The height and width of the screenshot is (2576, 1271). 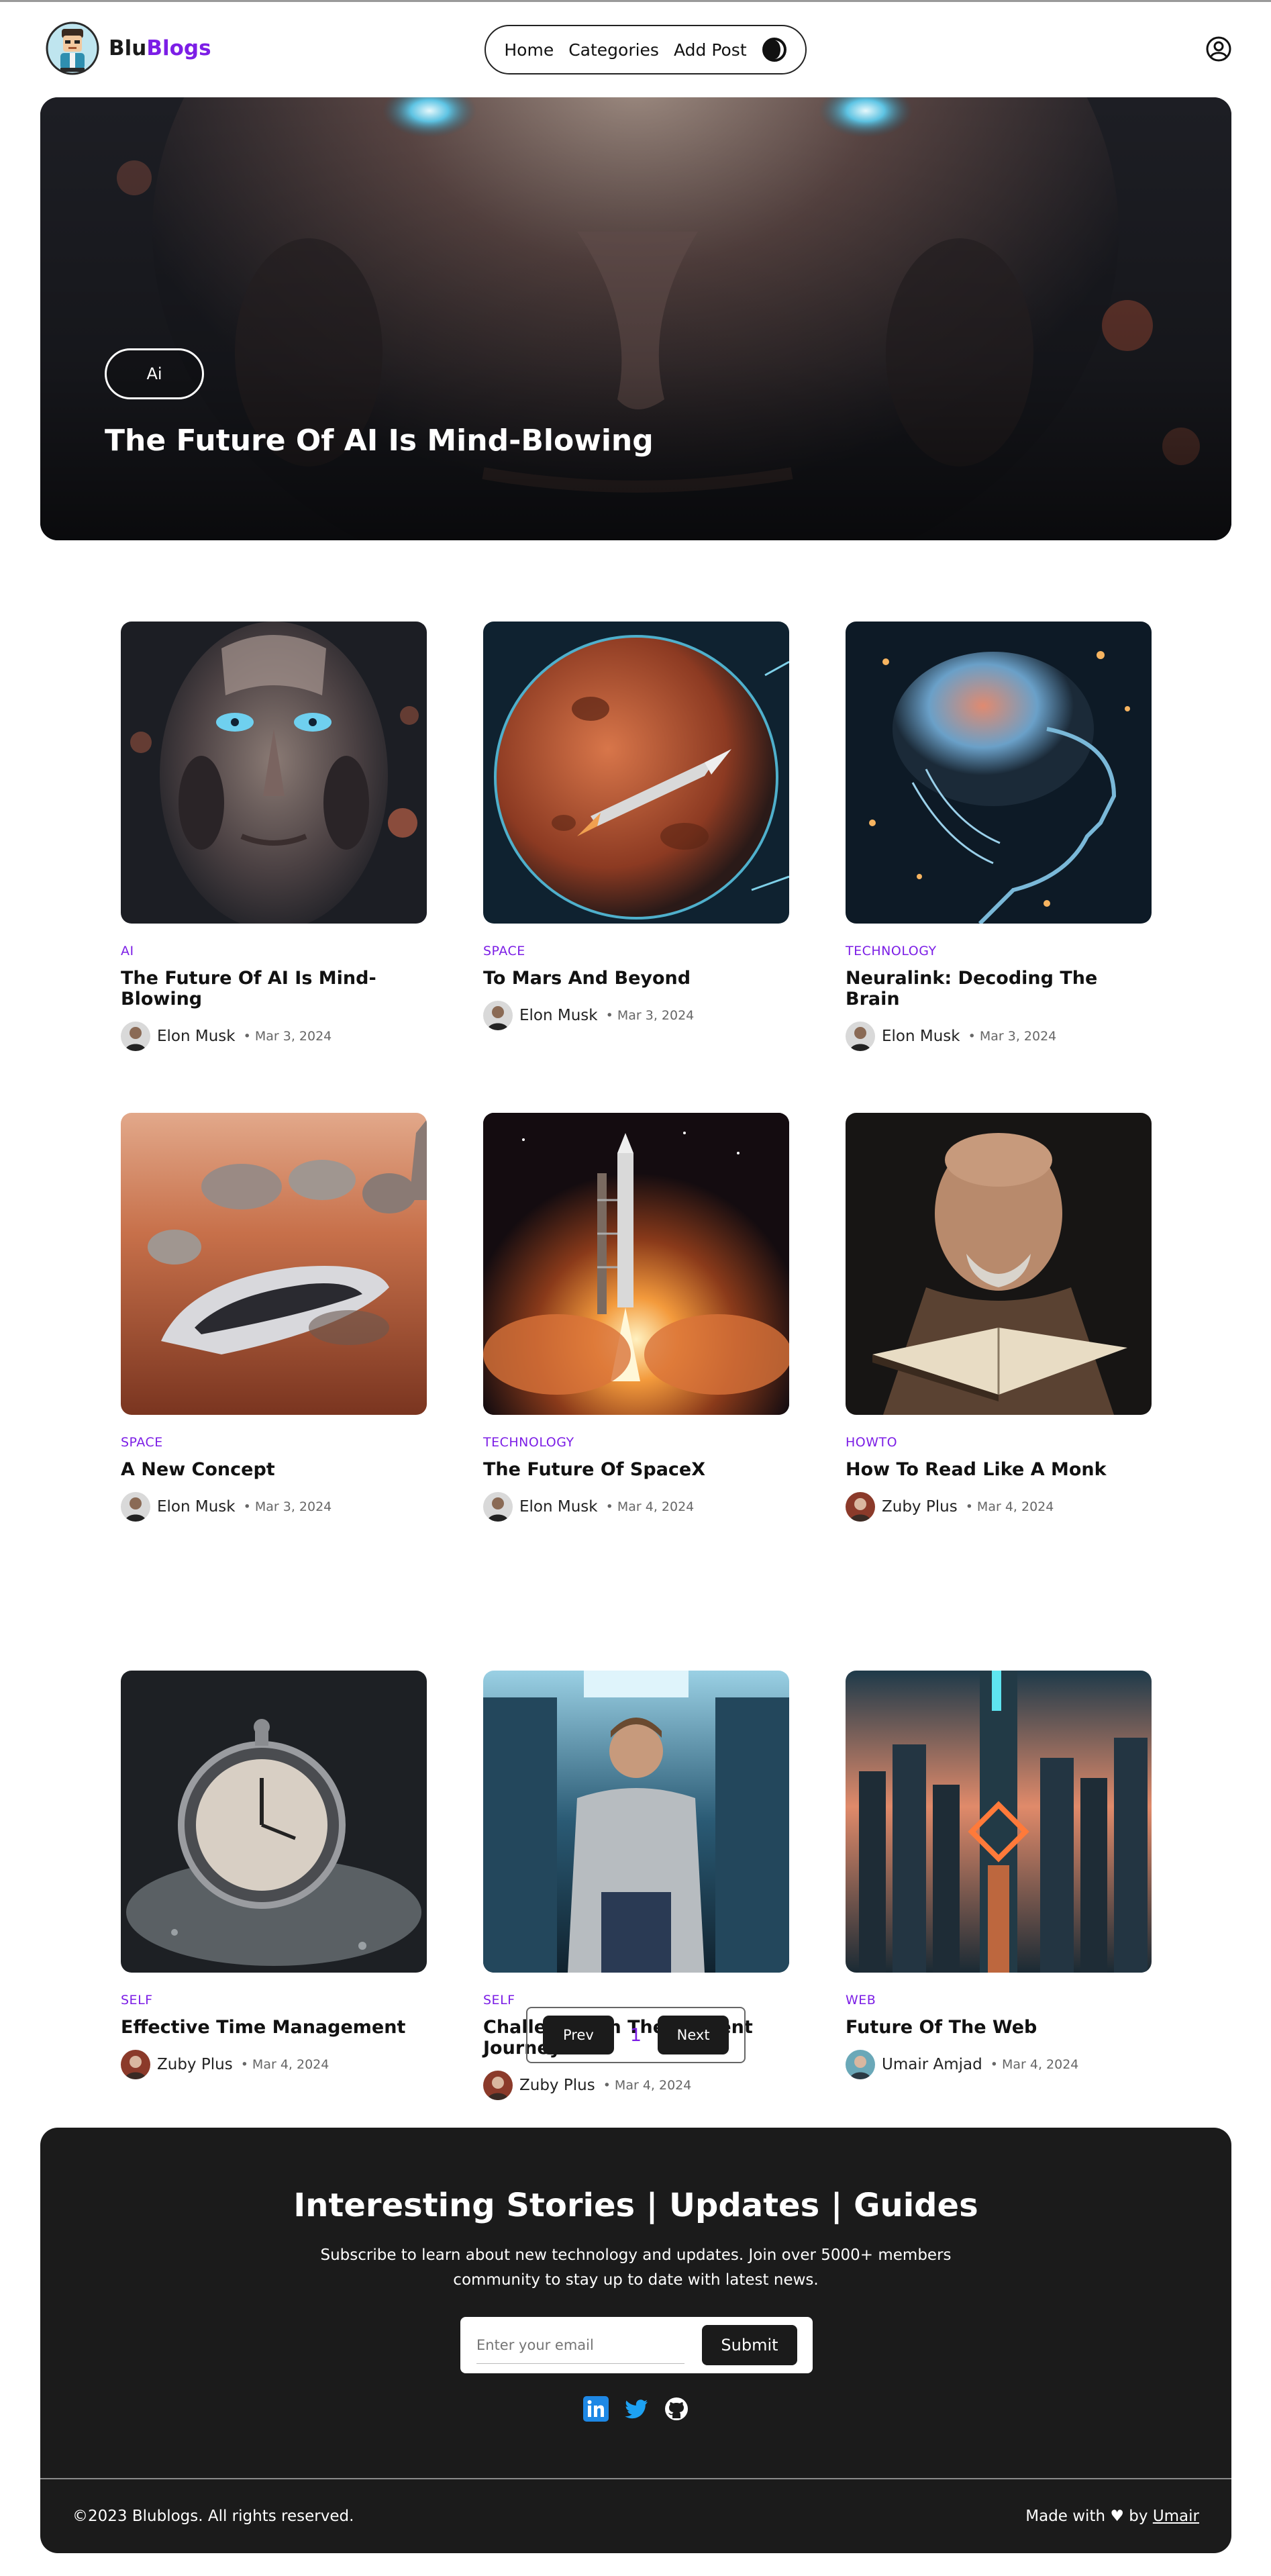 I want to click on twitter-icon, so click(x=636, y=2409).